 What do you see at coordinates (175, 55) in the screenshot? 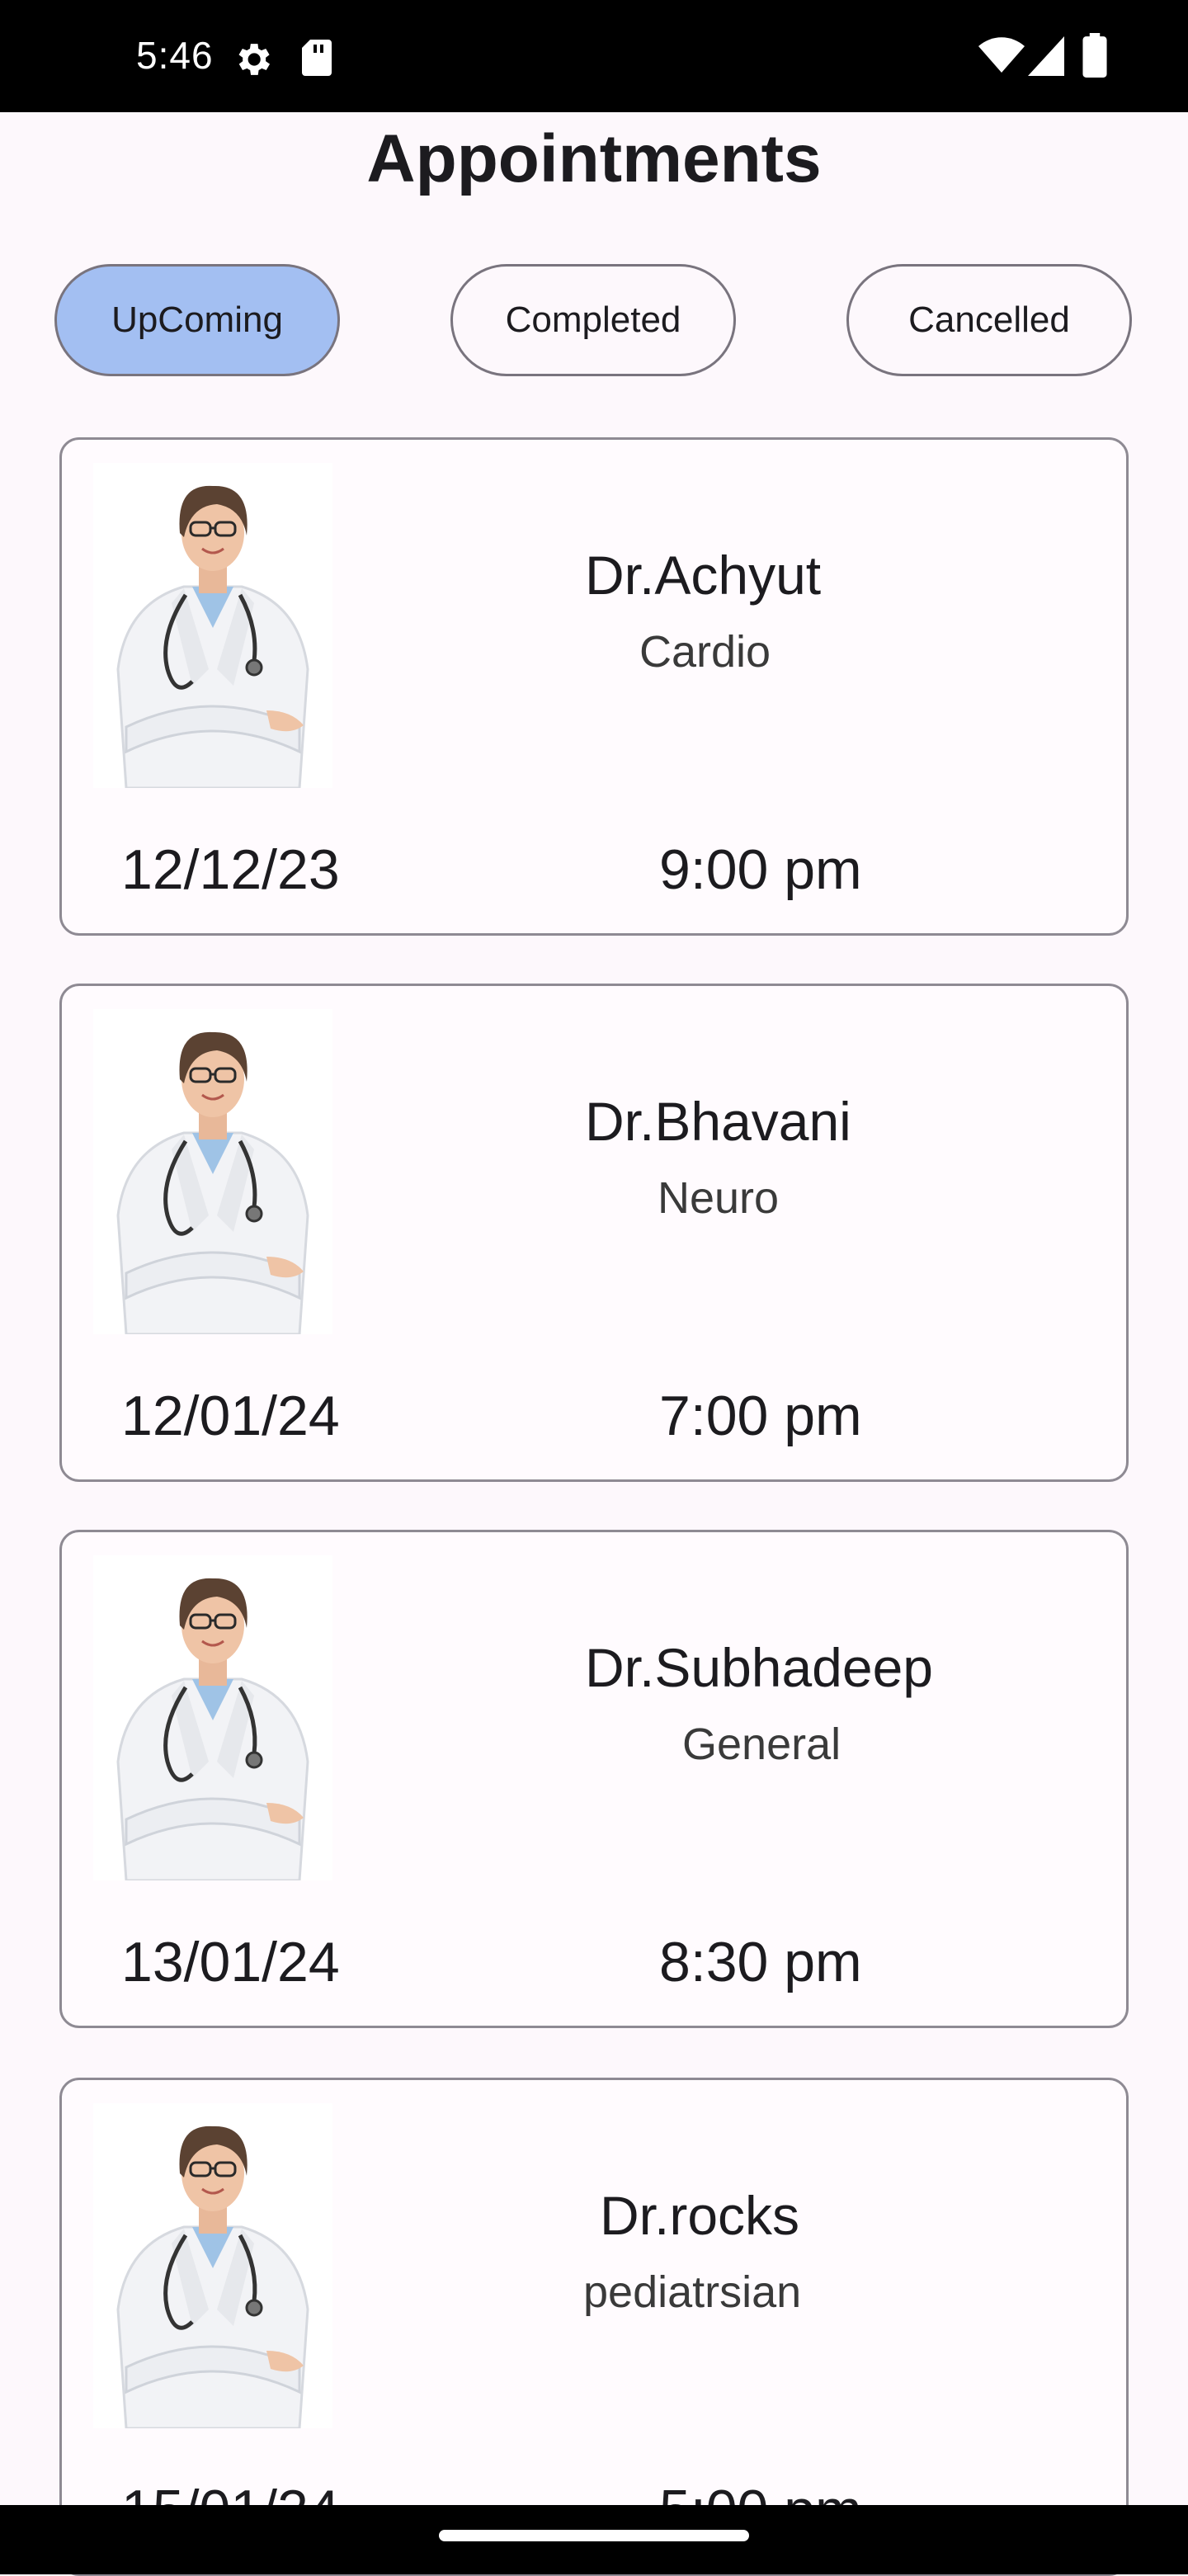
I see `status-time: 5:46` at bounding box center [175, 55].